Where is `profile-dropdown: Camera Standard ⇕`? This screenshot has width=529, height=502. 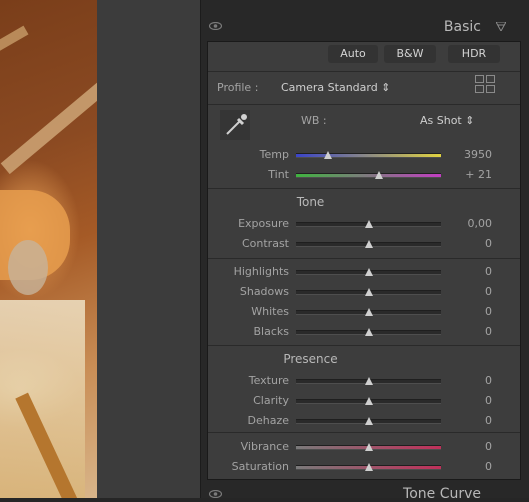 profile-dropdown: Camera Standard ⇕ is located at coordinates (335, 87).